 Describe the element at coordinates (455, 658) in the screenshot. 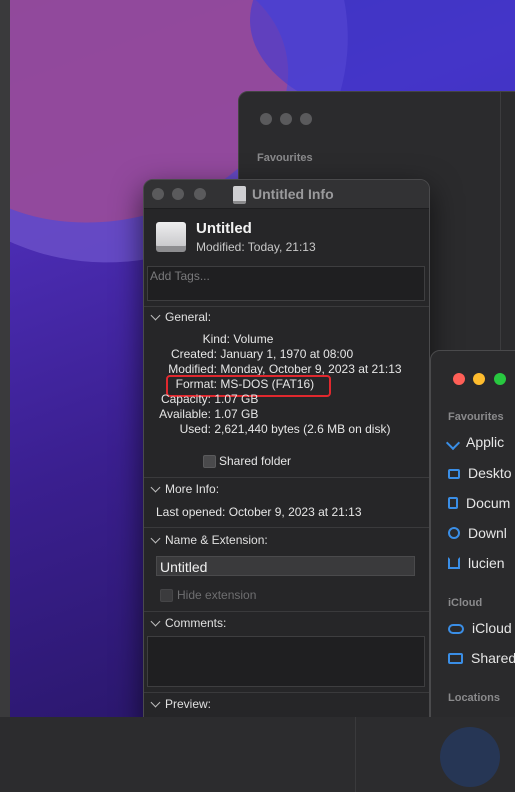

I see `shared-folder-icon` at that location.